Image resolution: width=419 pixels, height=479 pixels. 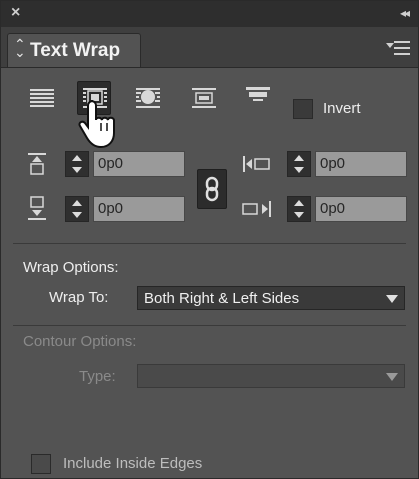 What do you see at coordinates (398, 48) in the screenshot?
I see `panel-menu-button` at bounding box center [398, 48].